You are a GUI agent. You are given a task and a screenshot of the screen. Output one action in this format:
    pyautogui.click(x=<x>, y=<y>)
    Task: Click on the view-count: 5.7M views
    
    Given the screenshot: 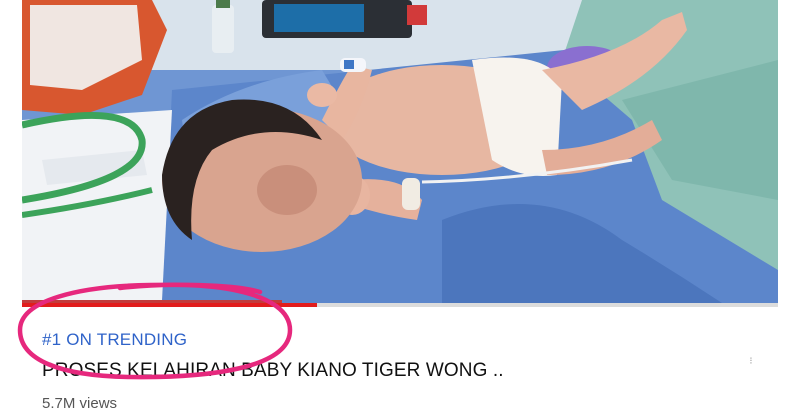 What is the action you would take?
    pyautogui.click(x=80, y=403)
    